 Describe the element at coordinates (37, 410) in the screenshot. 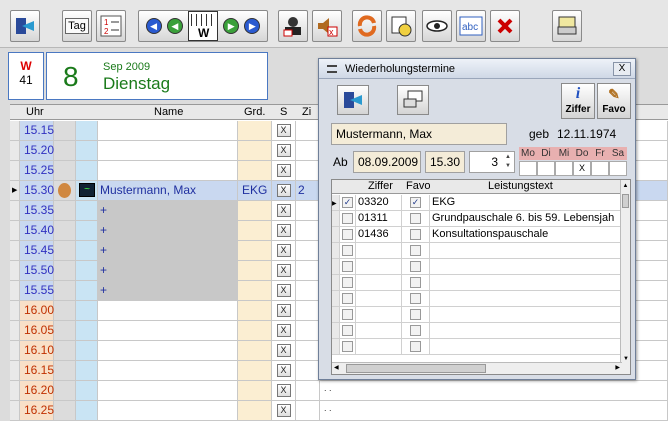

I see `time-cell: 16.25` at that location.